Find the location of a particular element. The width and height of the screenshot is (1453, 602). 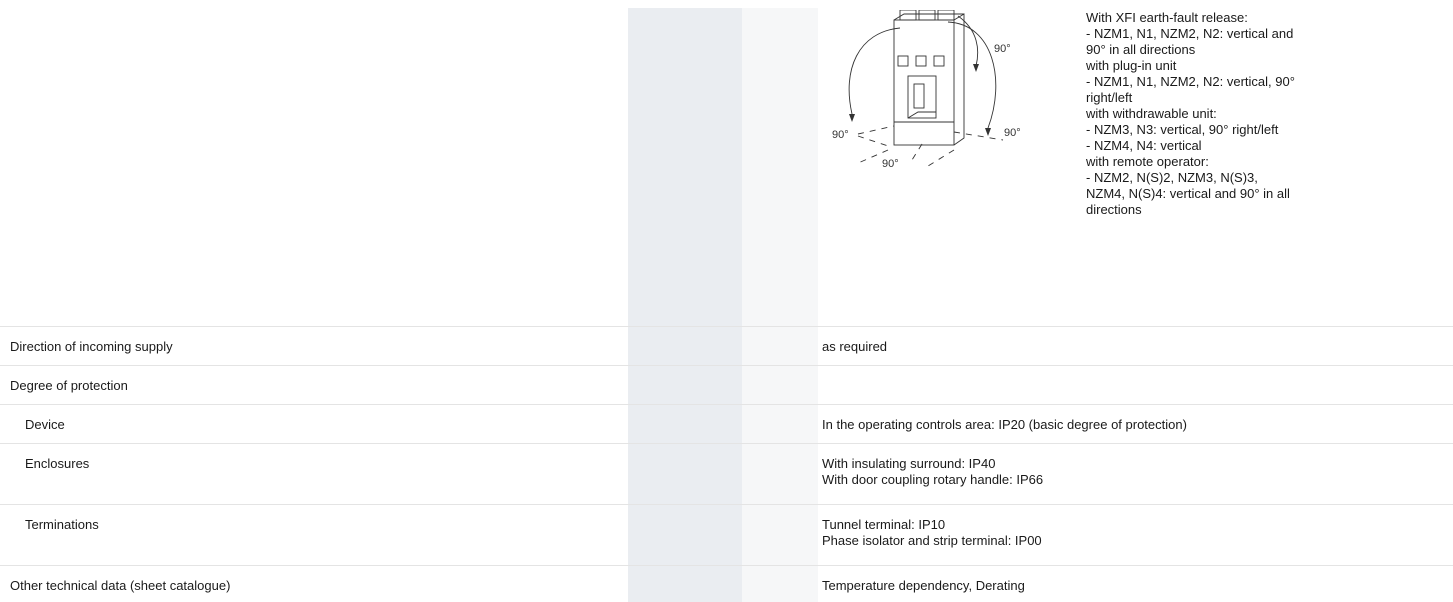

note-line: - NZM4, N4: vertical is located at coordinates (1144, 145).